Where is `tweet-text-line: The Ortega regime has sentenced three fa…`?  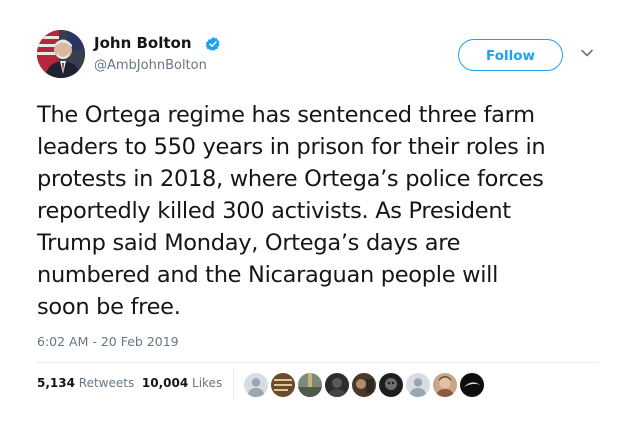
tweet-text-line: The Ortega regime has sentenced three fa… is located at coordinates (286, 115).